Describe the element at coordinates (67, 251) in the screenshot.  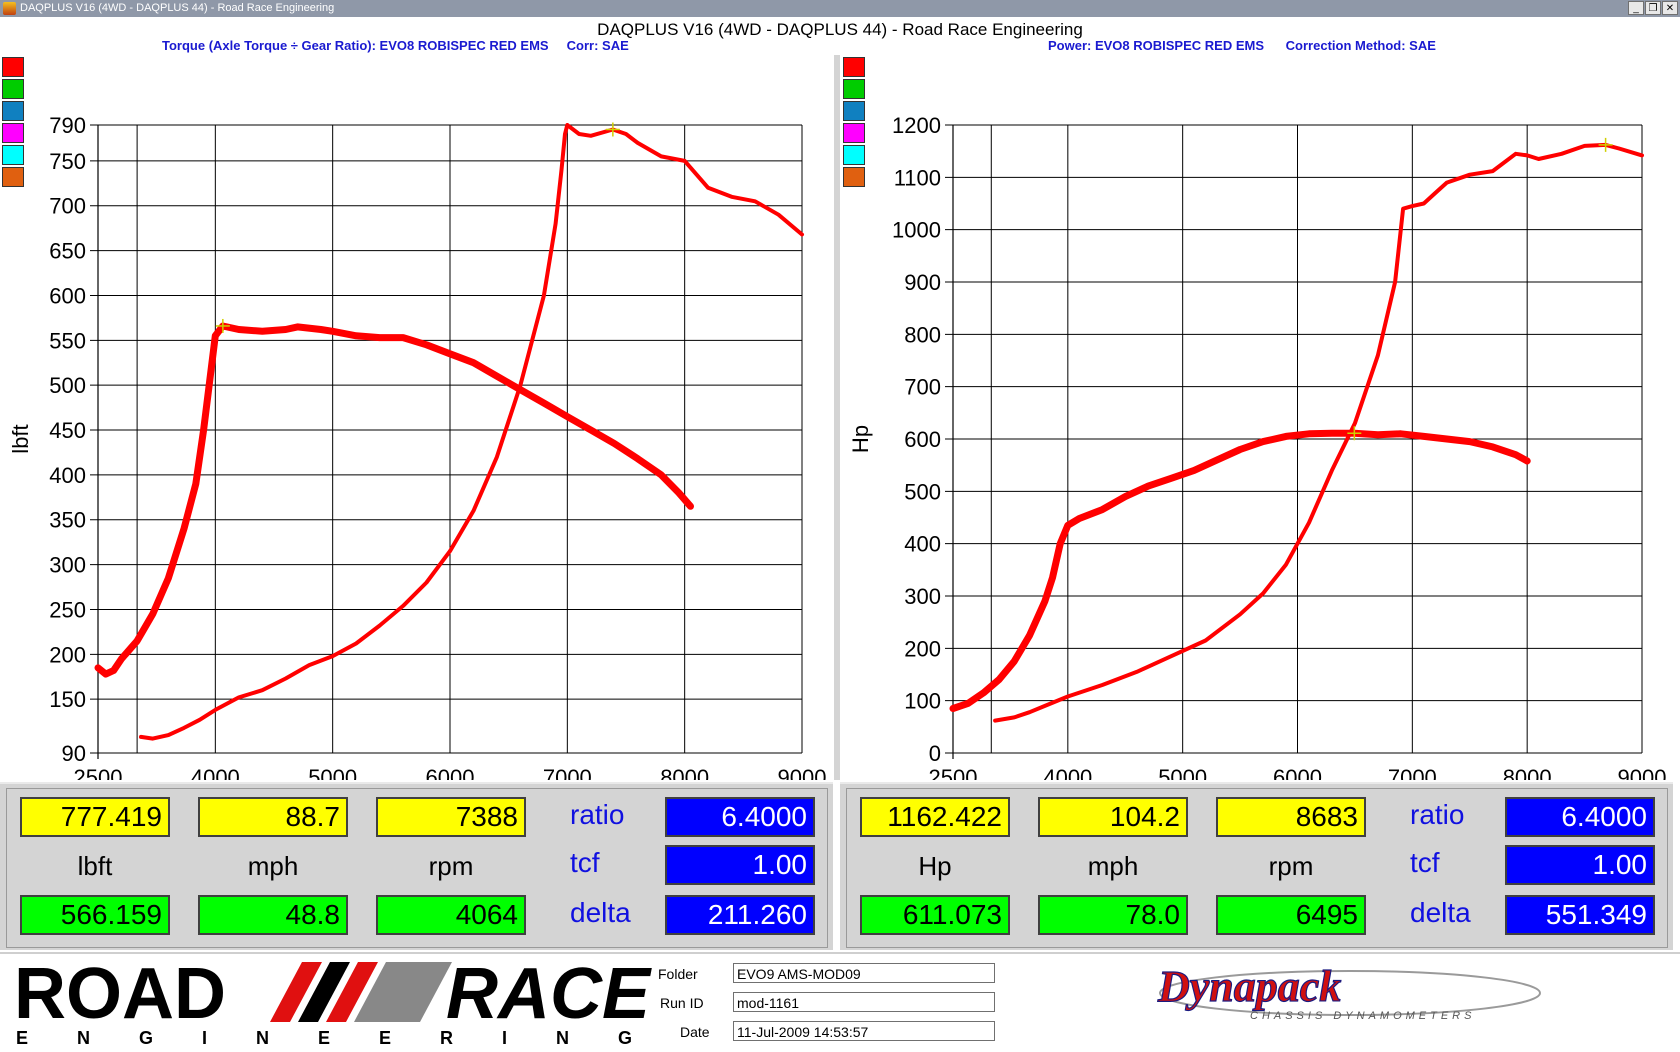
I see `y-tick-label: 650` at that location.